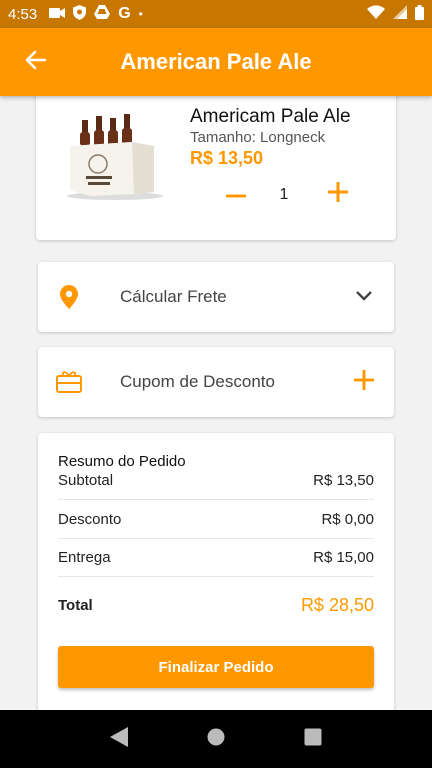 This screenshot has width=432, height=768. Describe the element at coordinates (86, 480) in the screenshot. I see `summary-row-label: Subtotal` at that location.